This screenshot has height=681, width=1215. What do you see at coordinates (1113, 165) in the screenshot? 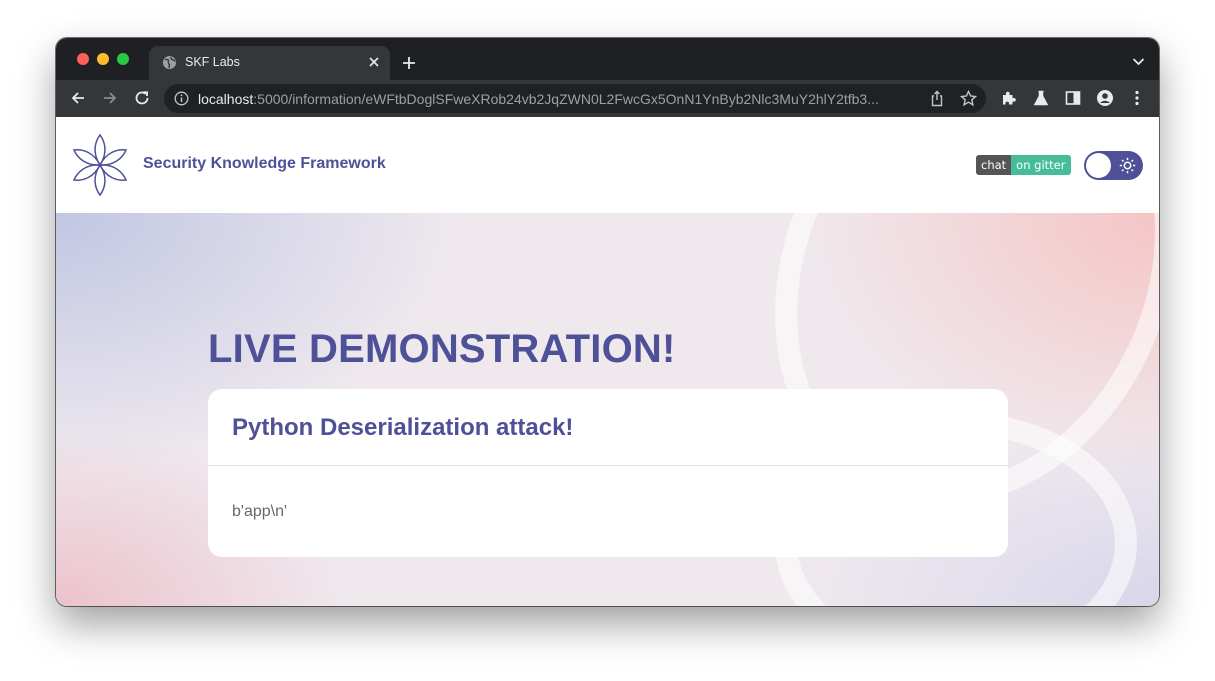
I see `theme-toggle` at bounding box center [1113, 165].